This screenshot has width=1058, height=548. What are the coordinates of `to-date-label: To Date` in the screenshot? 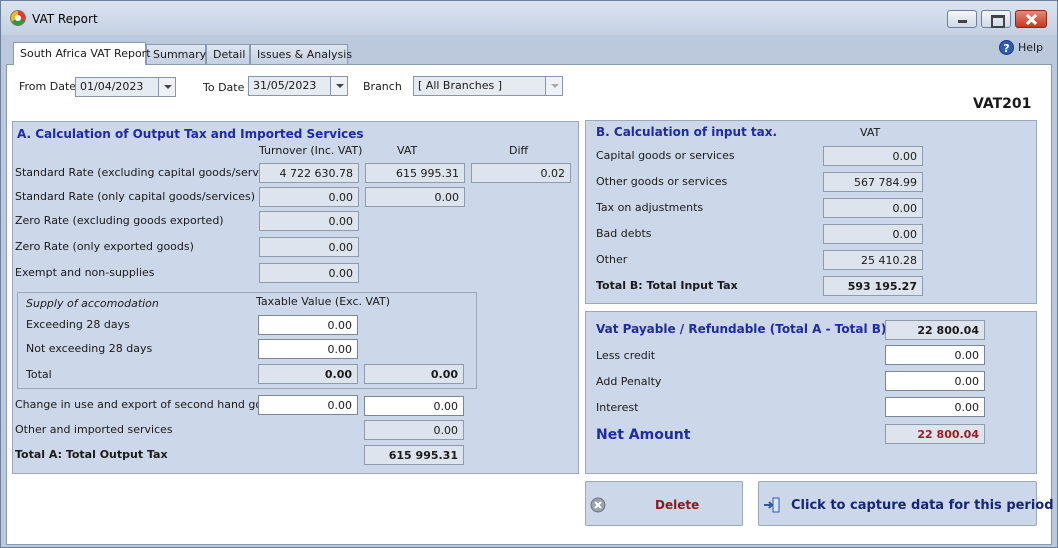 It's located at (224, 87).